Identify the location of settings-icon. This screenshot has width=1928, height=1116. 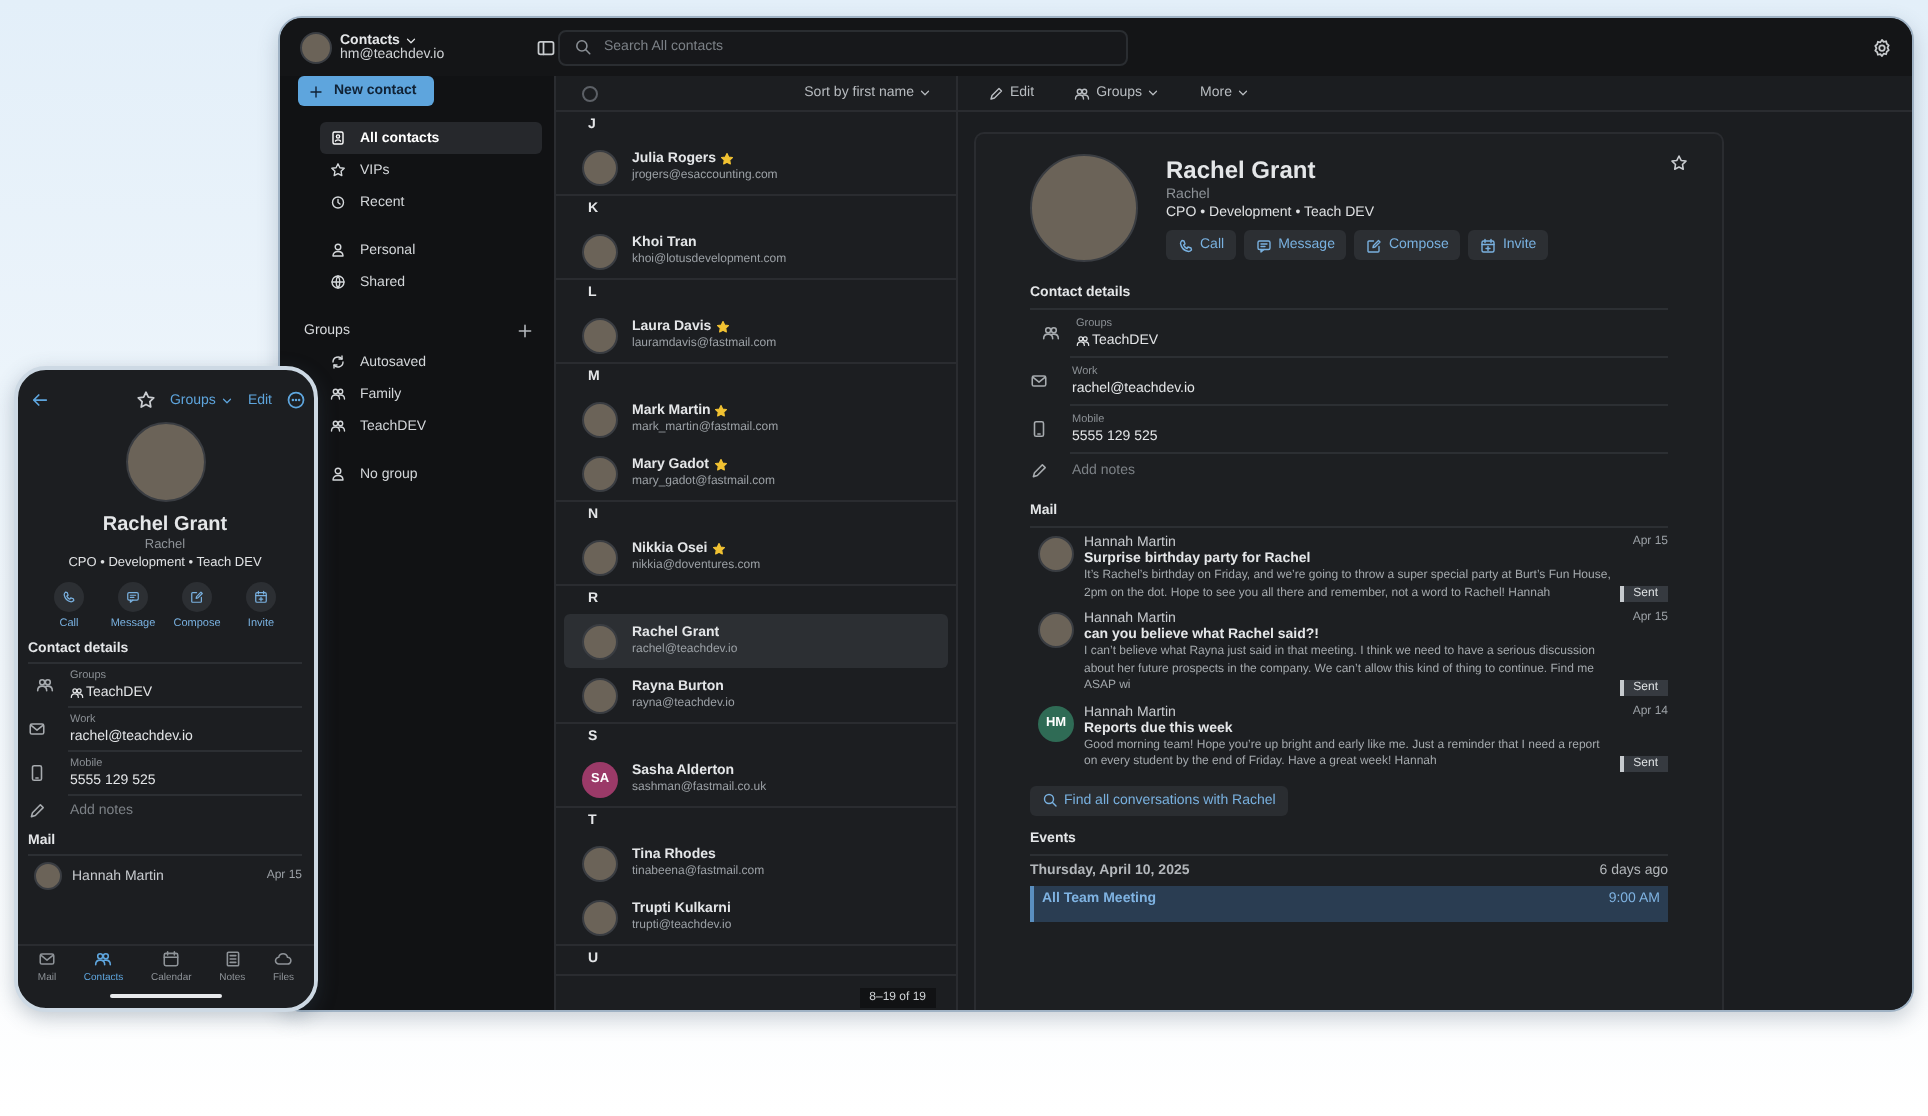
(1882, 47).